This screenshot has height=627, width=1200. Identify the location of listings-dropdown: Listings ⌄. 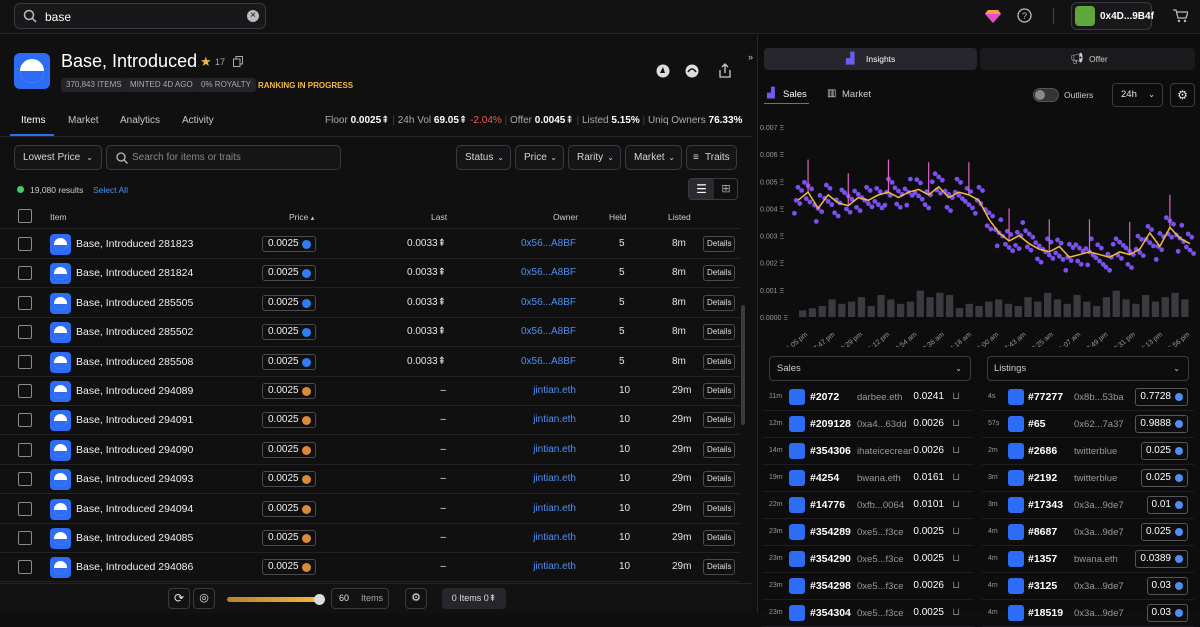
(1088, 368).